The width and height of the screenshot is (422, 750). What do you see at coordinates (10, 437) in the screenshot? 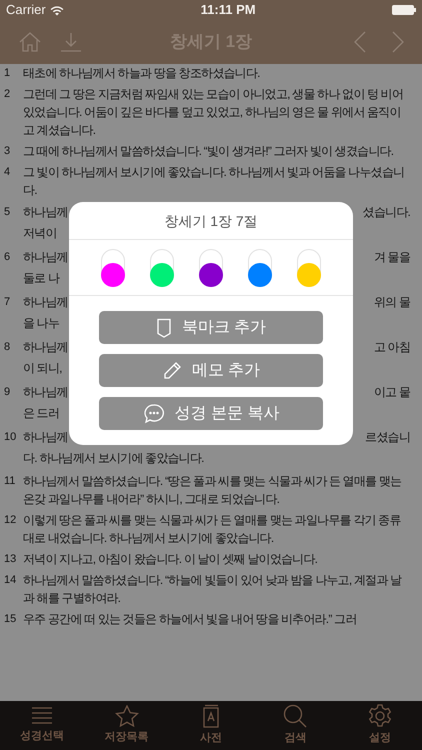
I see `verse-number: 10` at bounding box center [10, 437].